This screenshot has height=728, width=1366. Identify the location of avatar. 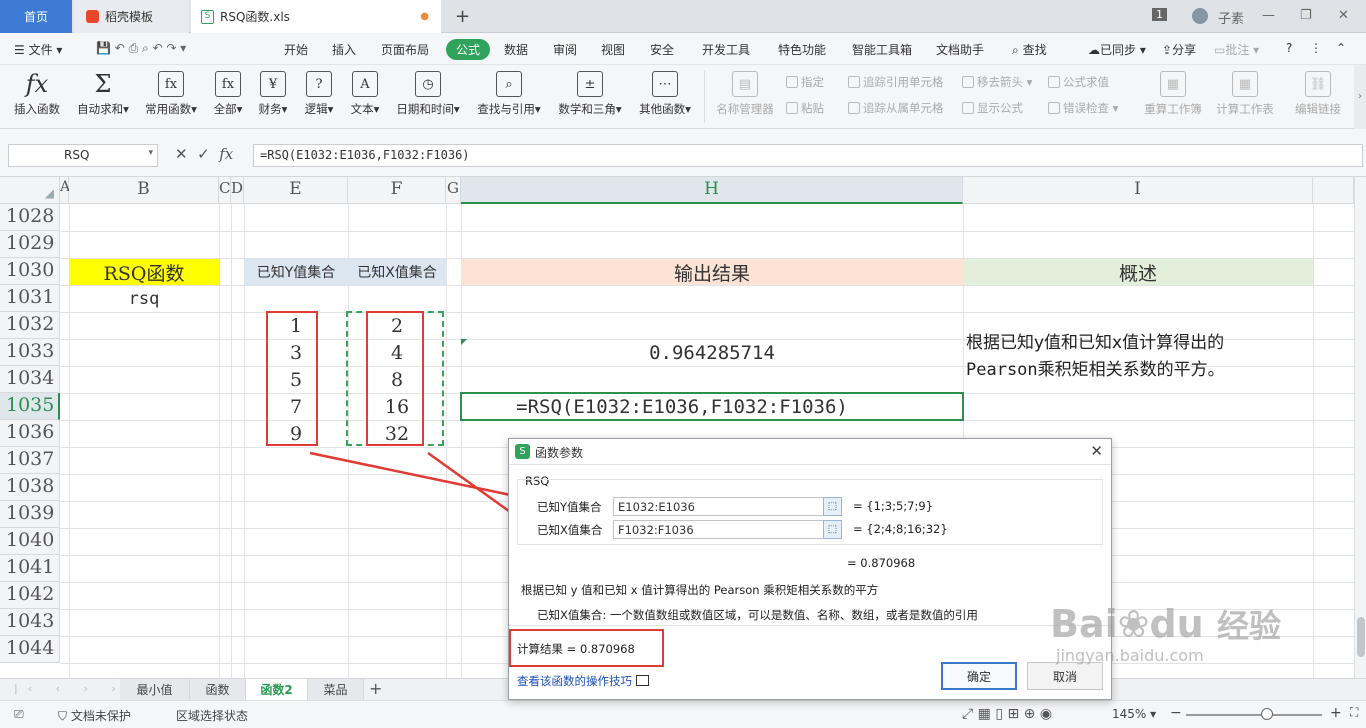
(1200, 16).